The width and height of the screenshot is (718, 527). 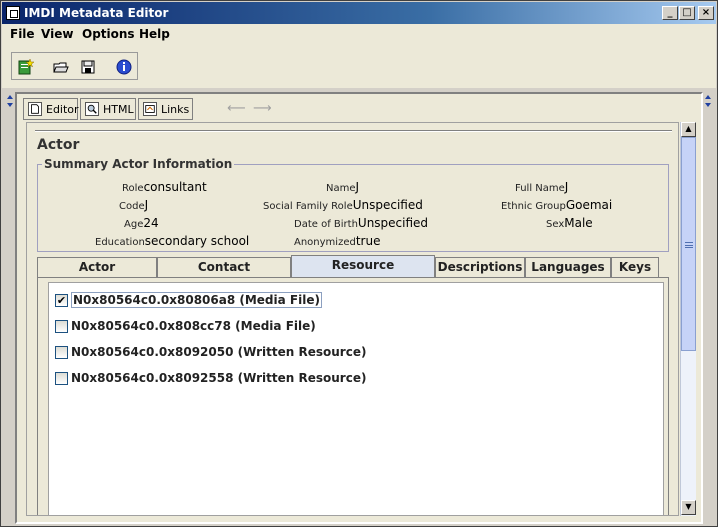 What do you see at coordinates (542, 187) in the screenshot?
I see `field-full-name: Full NameJ` at bounding box center [542, 187].